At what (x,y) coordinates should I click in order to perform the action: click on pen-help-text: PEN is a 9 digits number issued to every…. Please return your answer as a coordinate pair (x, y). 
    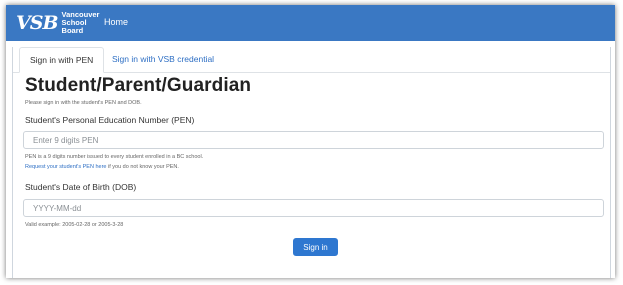
    Looking at the image, I should click on (114, 157).